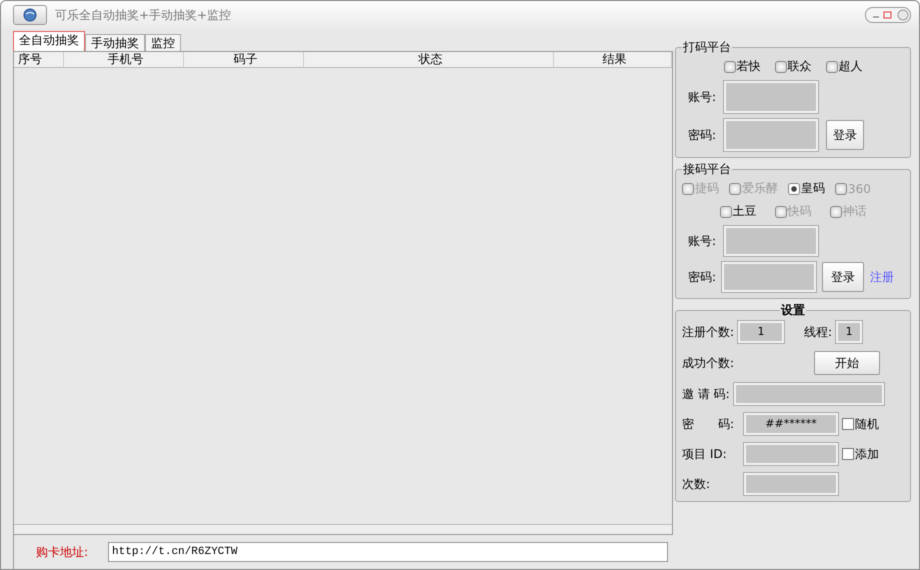 The width and height of the screenshot is (920, 570). What do you see at coordinates (738, 211) in the screenshot?
I see `radio-option: 土豆` at bounding box center [738, 211].